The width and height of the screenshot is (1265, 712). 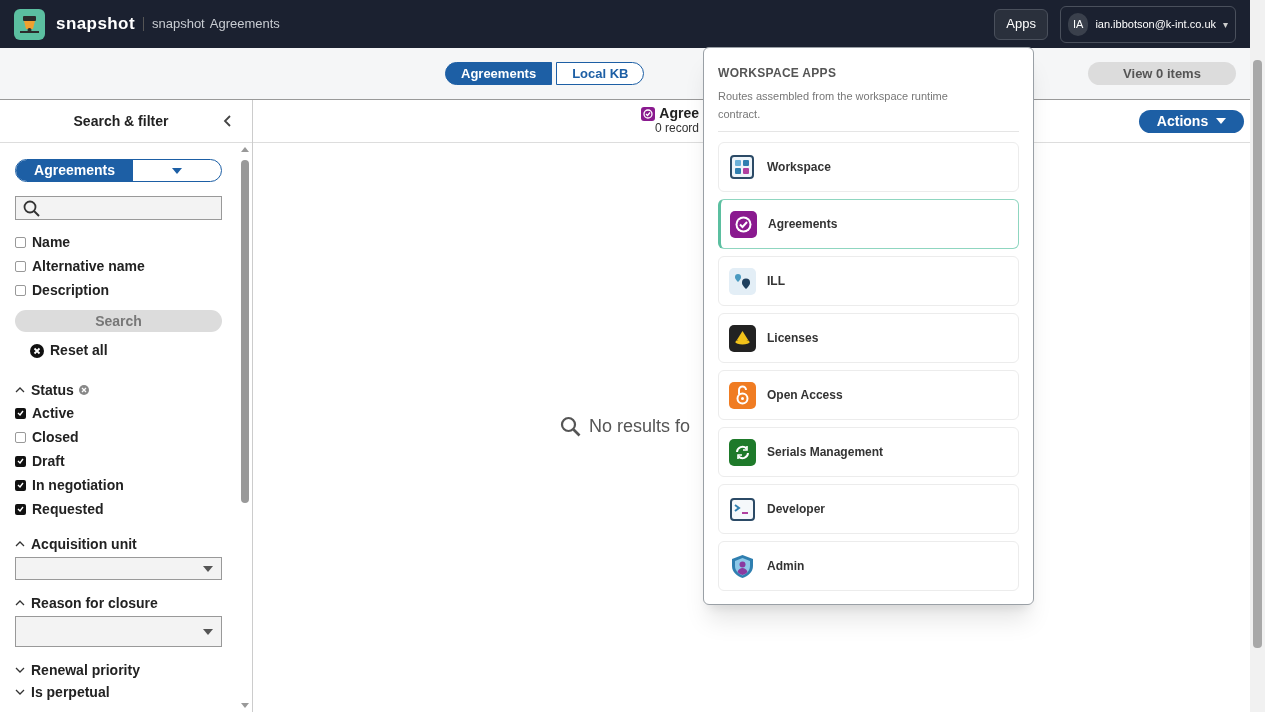 What do you see at coordinates (121, 121) in the screenshot?
I see `panel-title: Search & filter` at bounding box center [121, 121].